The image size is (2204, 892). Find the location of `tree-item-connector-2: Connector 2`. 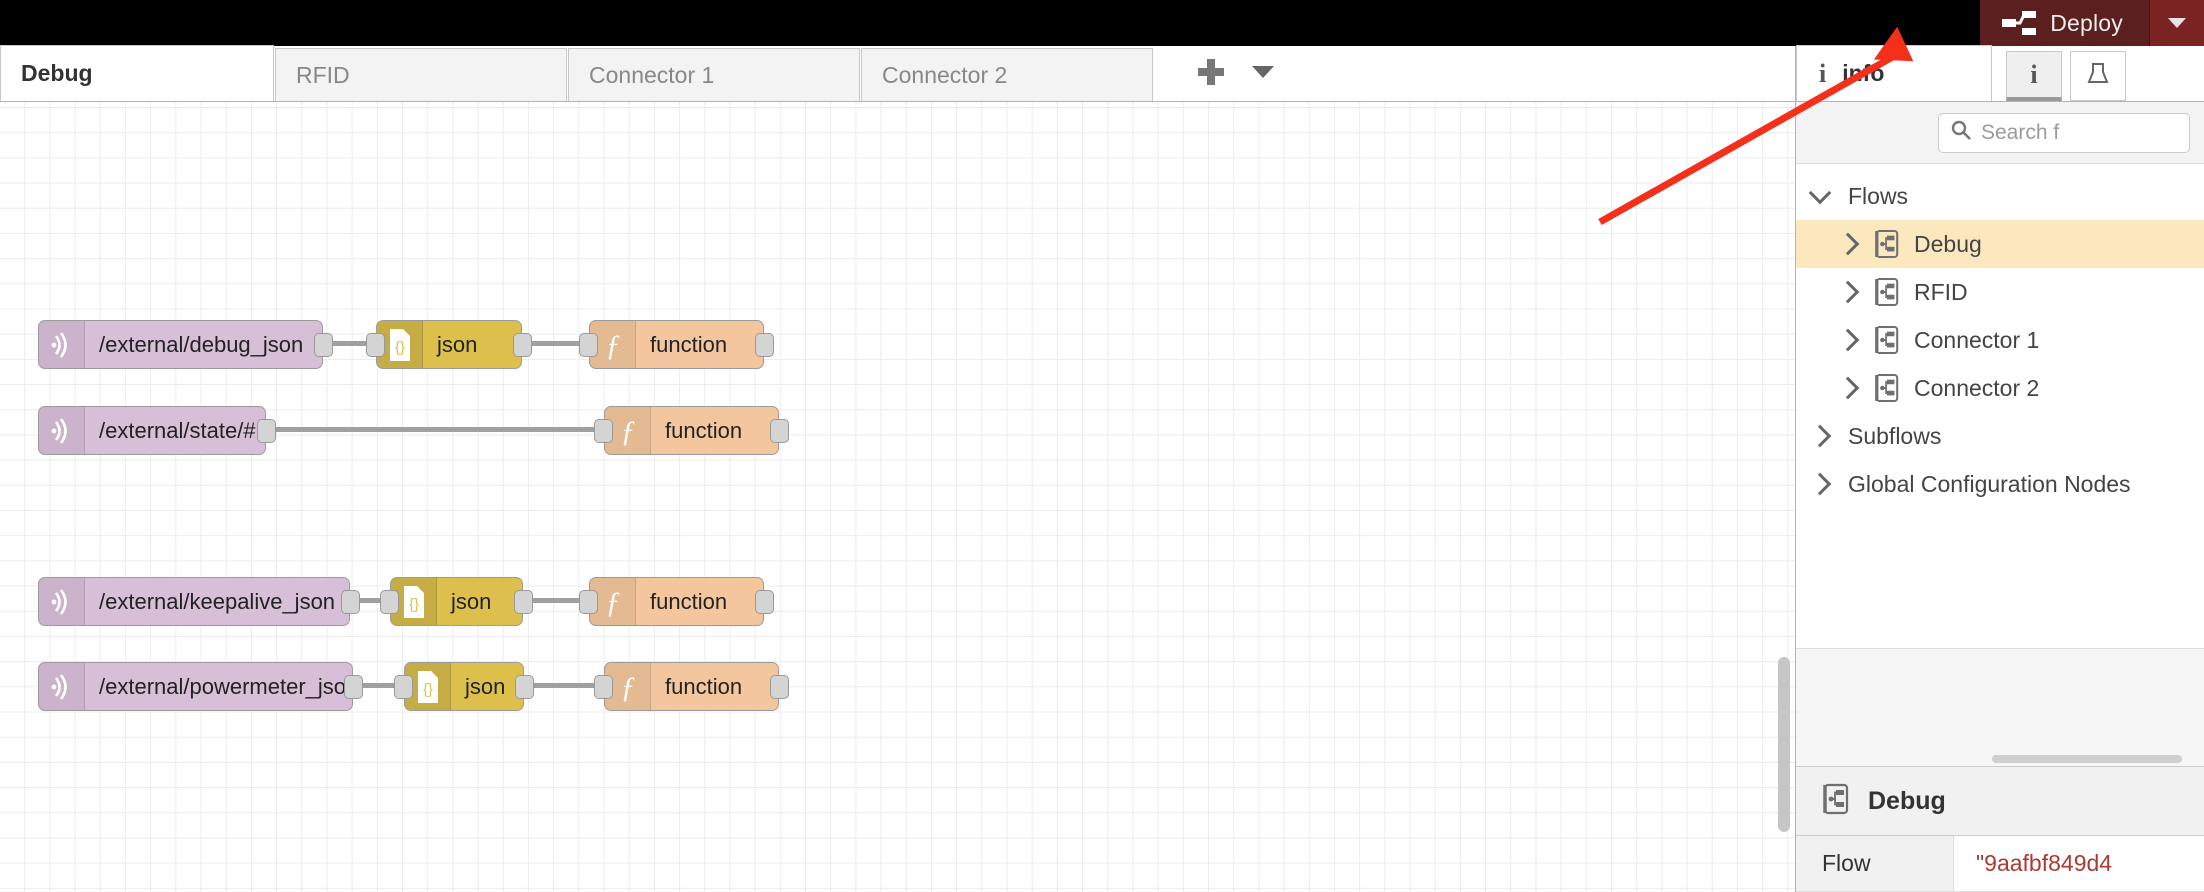

tree-item-connector-2: Connector 2 is located at coordinates (2000, 388).